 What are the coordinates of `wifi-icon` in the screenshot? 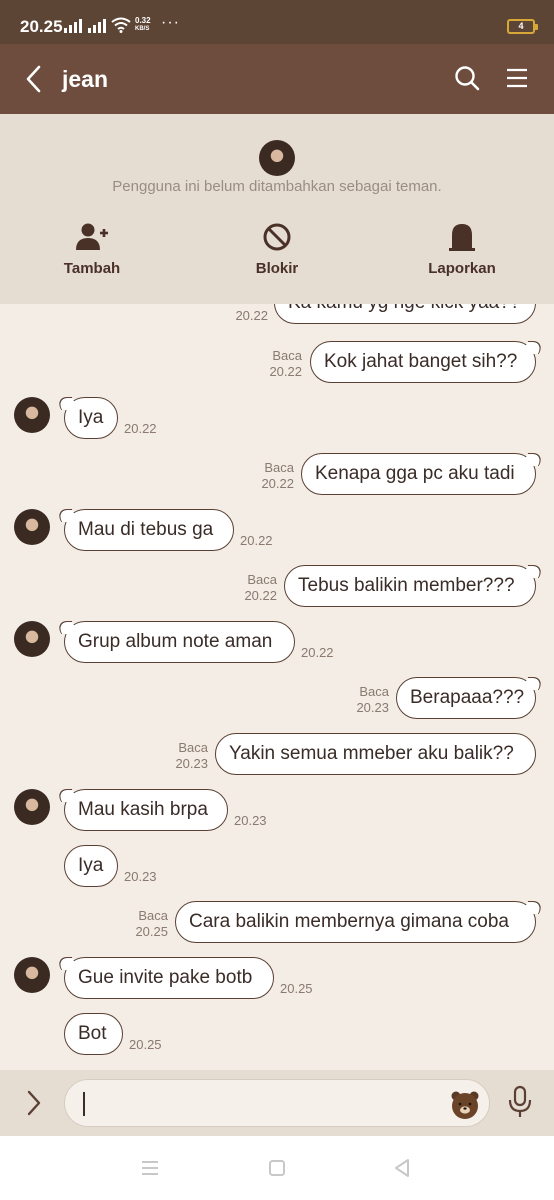 It's located at (121, 25).